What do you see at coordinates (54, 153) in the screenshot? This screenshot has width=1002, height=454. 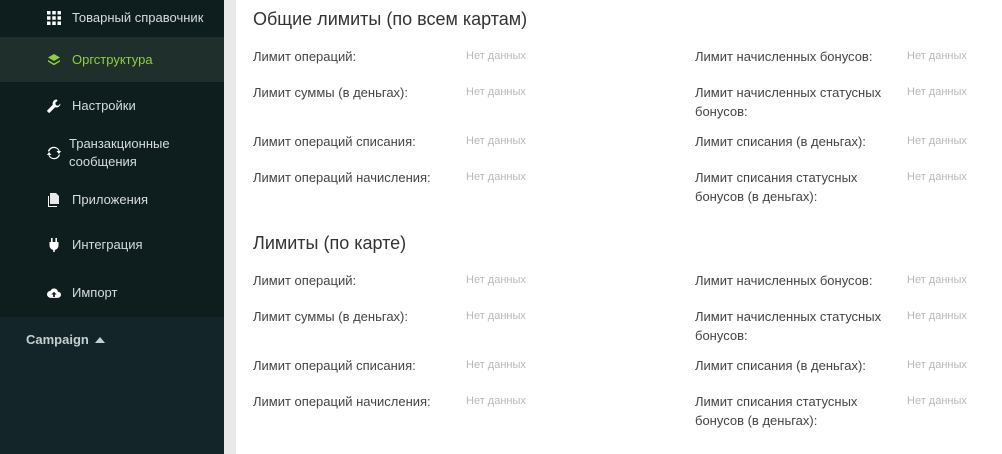 I see `refresh-icon` at bounding box center [54, 153].